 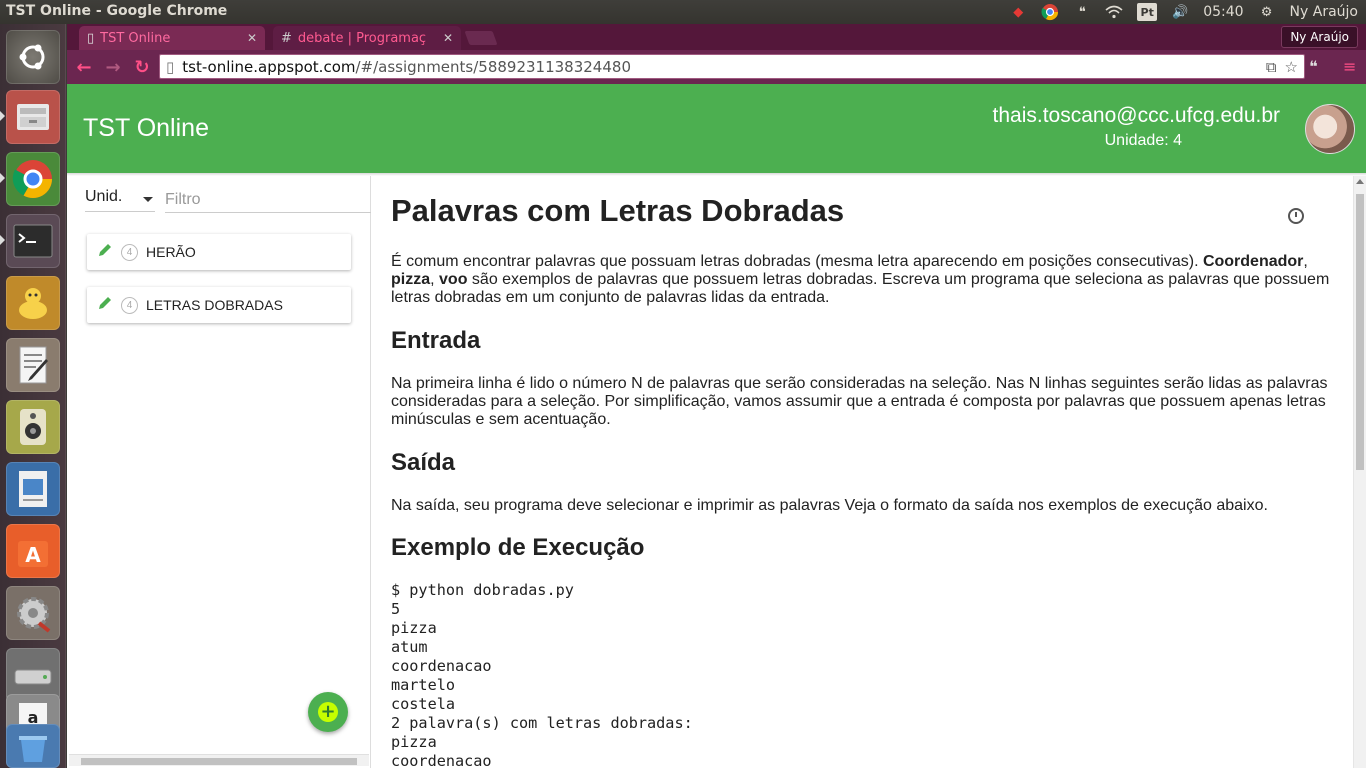 I want to click on gear-icon: ⚙, so click(x=1267, y=12).